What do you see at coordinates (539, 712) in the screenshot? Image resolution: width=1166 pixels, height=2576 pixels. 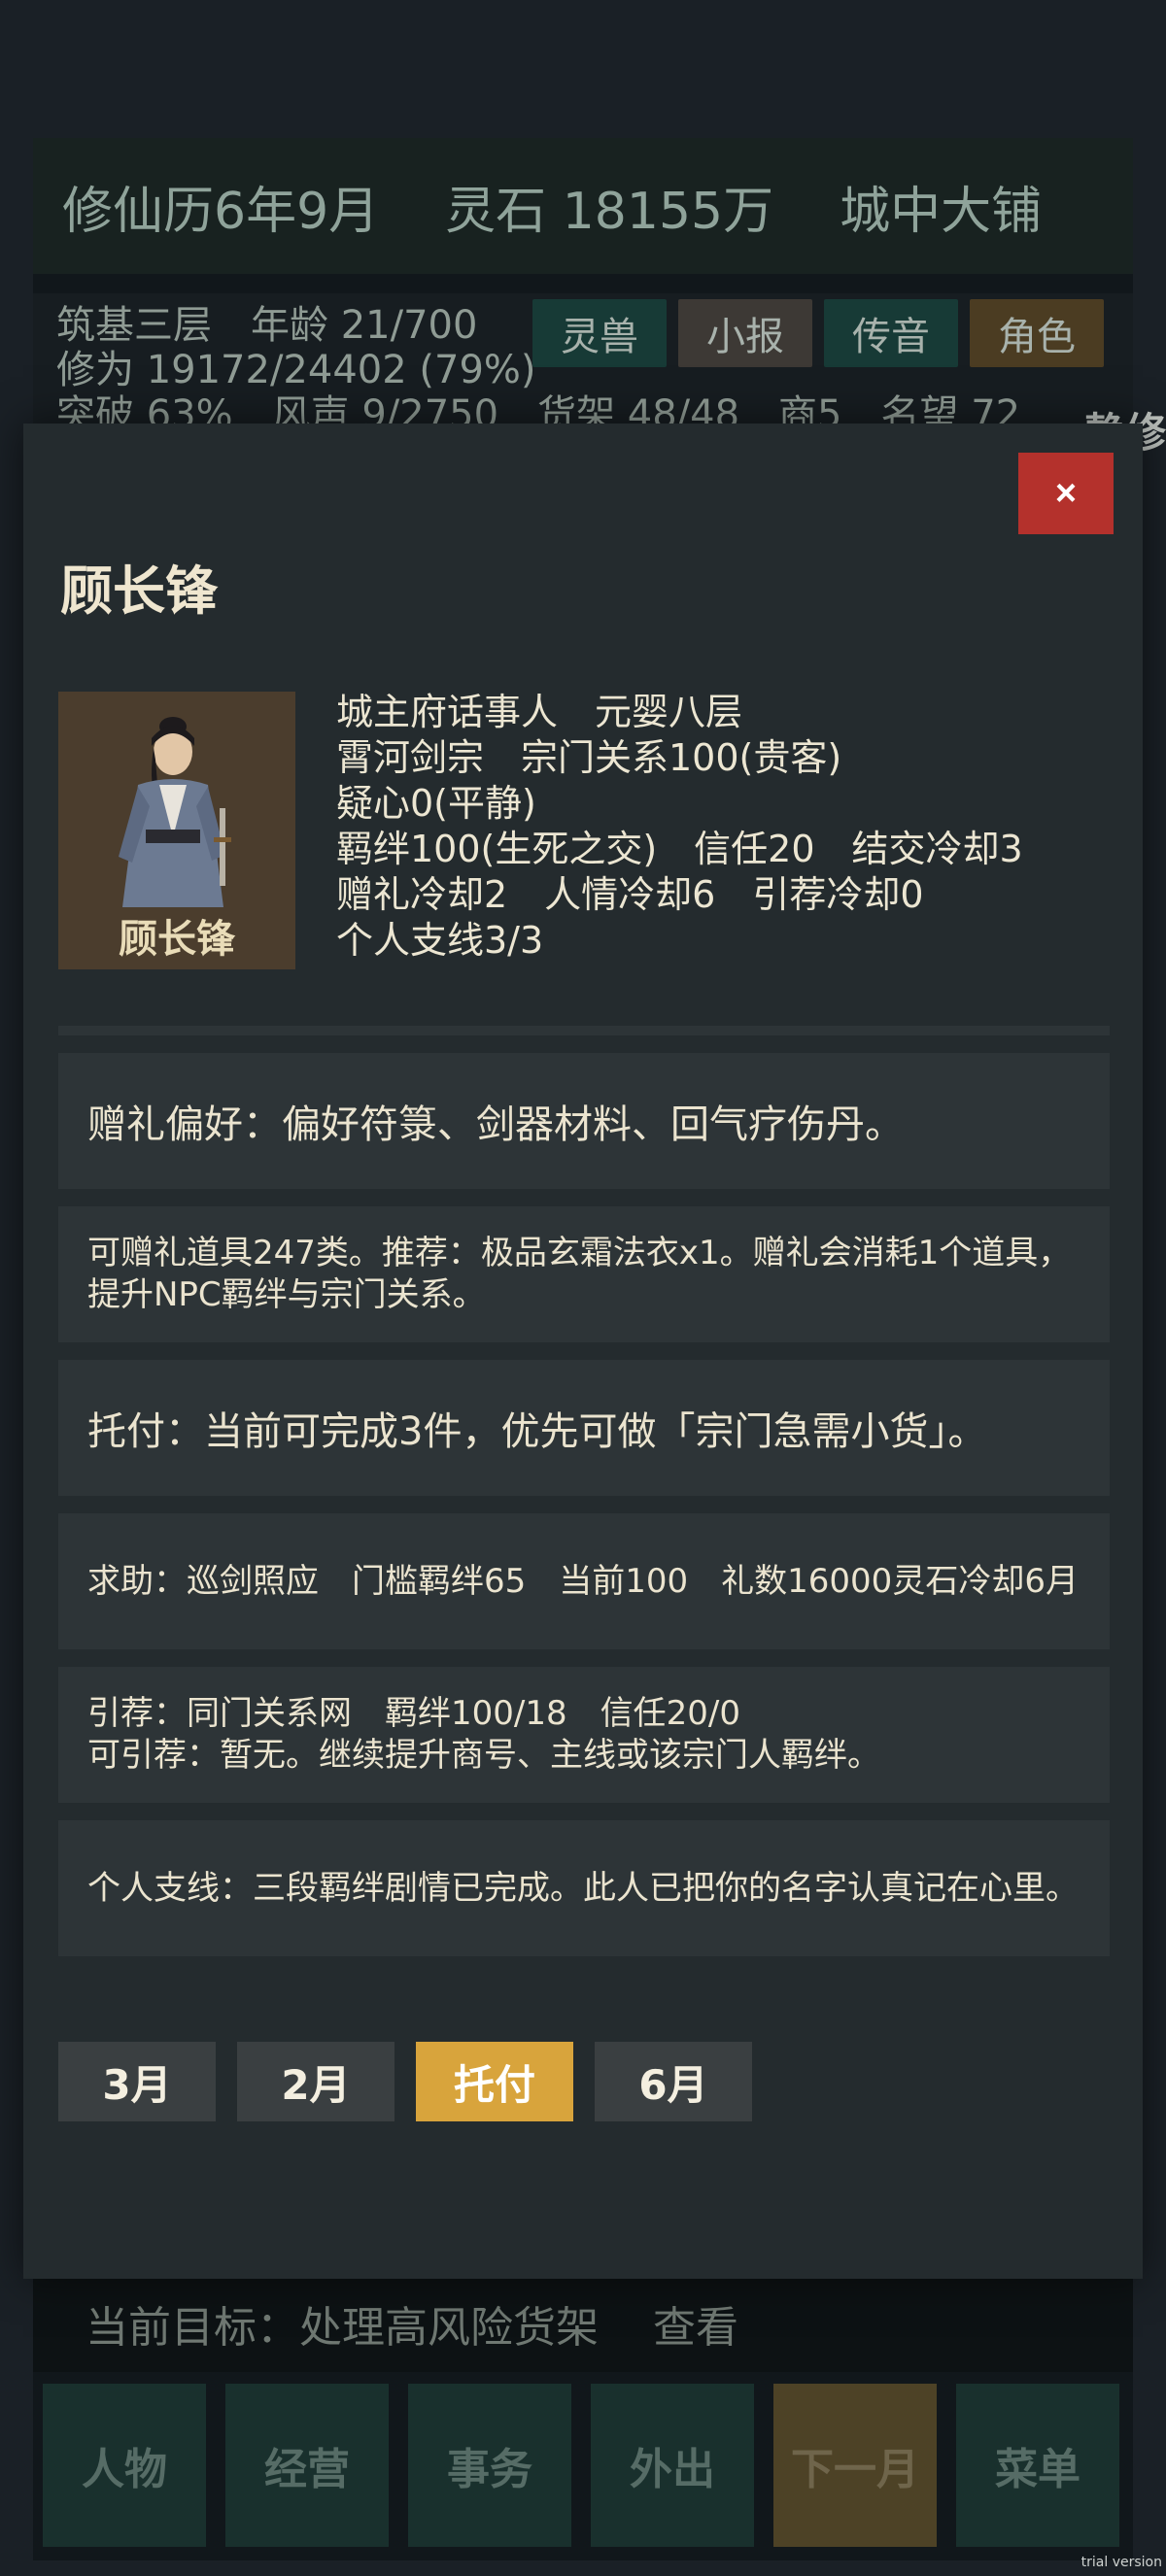 I see `npc-info-line: 城主府话事人 元婴八层` at bounding box center [539, 712].